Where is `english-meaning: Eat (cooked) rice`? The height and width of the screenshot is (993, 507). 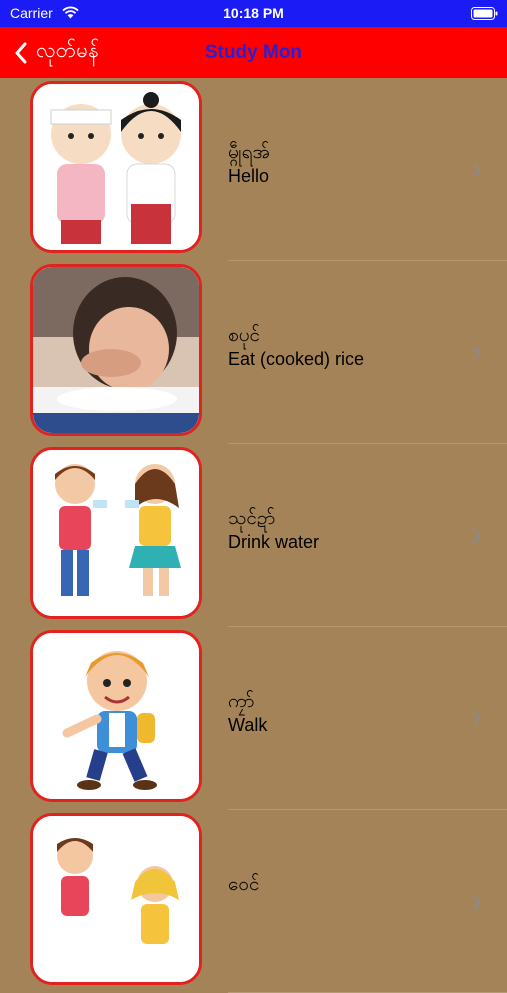 english-meaning: Eat (cooked) rice is located at coordinates (296, 359).